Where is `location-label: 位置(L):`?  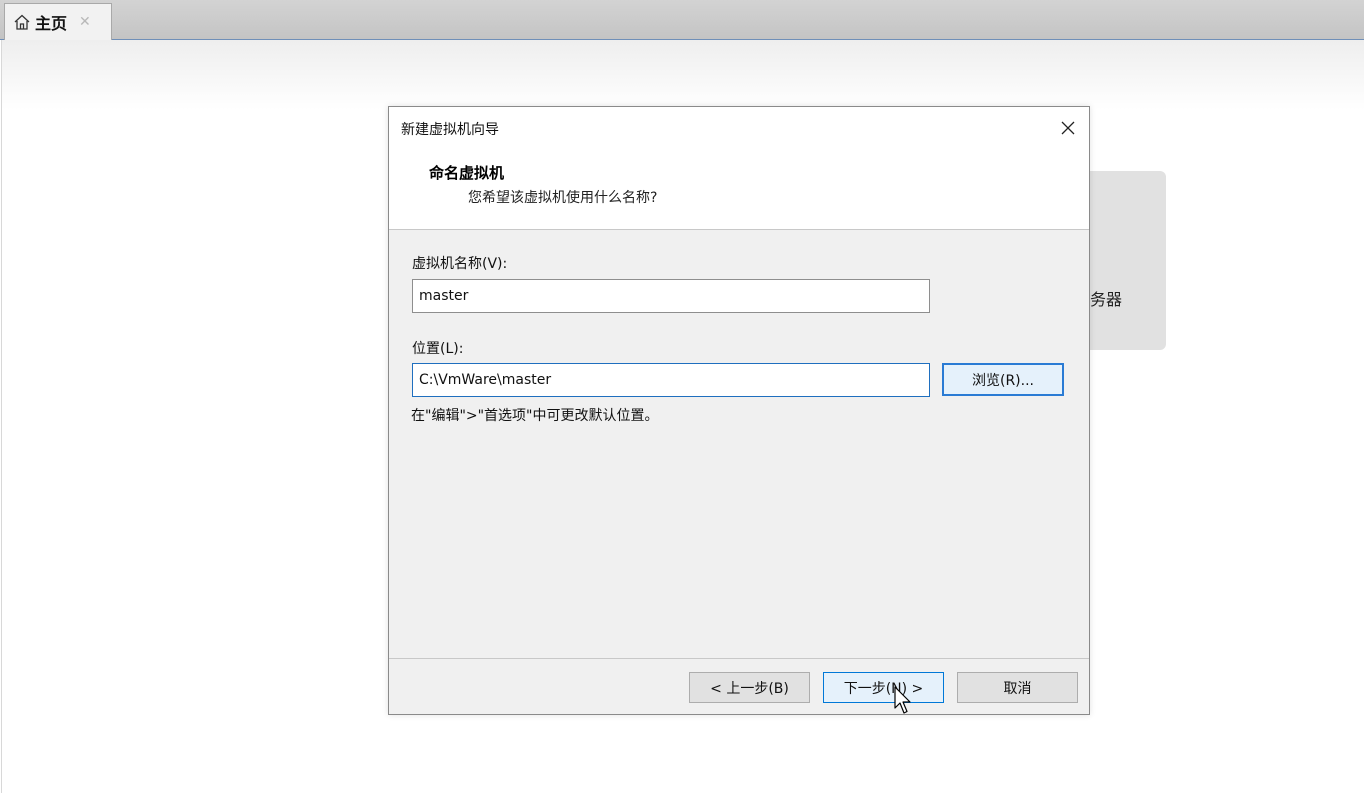
location-label: 位置(L): is located at coordinates (438, 349).